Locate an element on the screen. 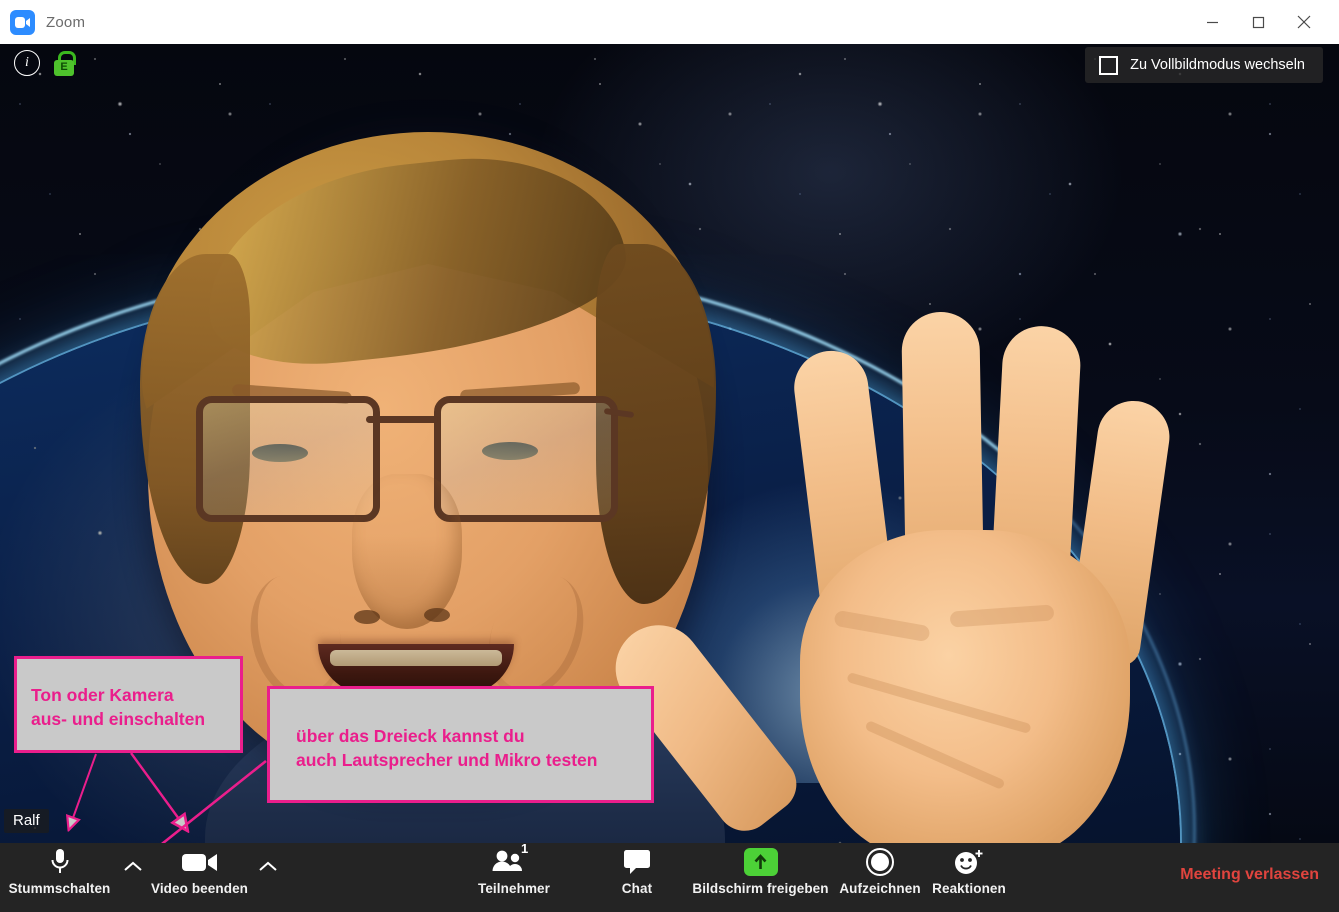 This screenshot has height=912, width=1339. lock-icon: E is located at coordinates (65, 63).